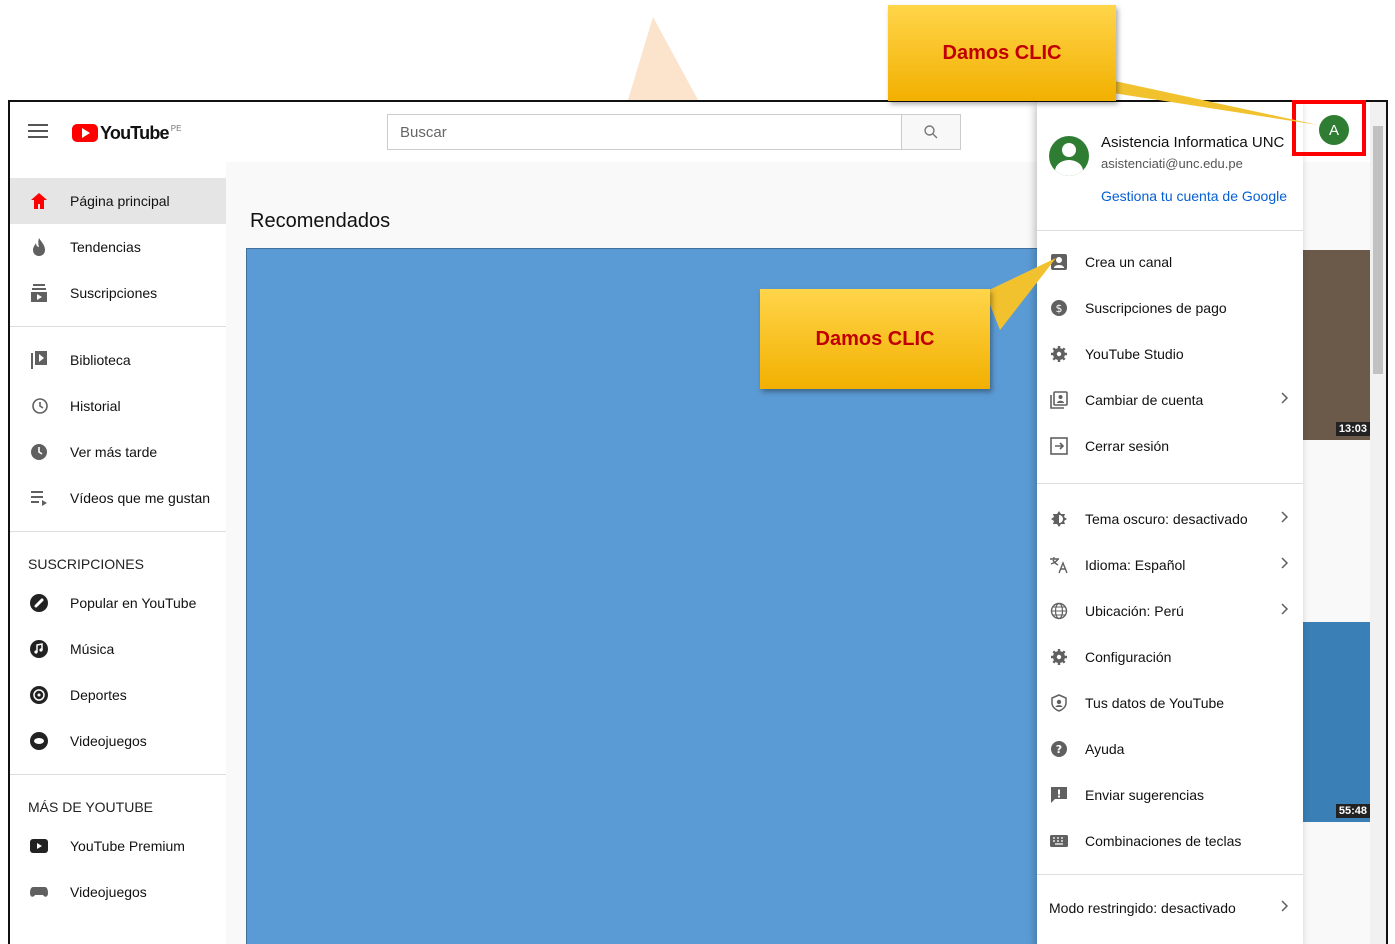  I want to click on callout-middle: Damos CLIC, so click(875, 339).